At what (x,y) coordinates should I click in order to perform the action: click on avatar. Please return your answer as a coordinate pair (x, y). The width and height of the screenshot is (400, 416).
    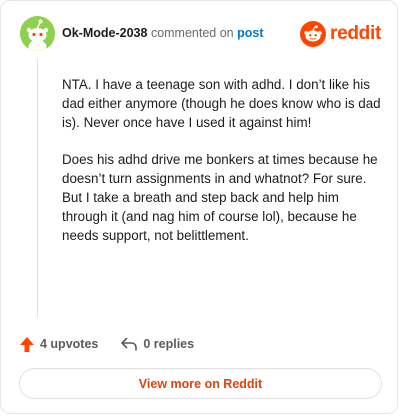
    Looking at the image, I should click on (37, 33).